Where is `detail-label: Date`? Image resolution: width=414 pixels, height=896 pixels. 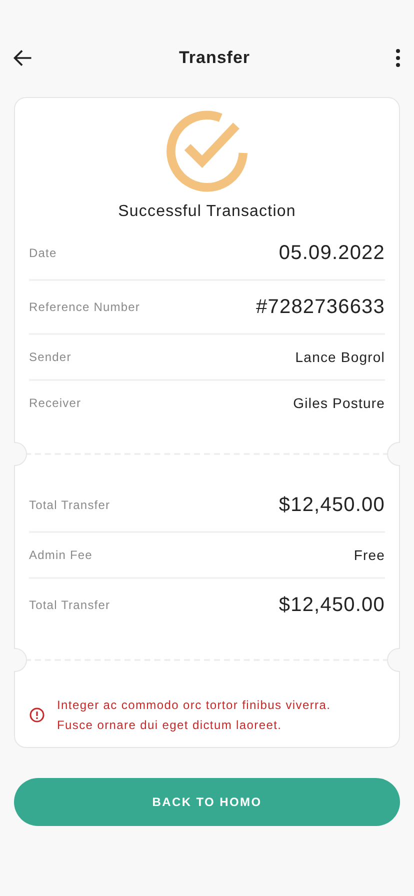
detail-label: Date is located at coordinates (43, 253).